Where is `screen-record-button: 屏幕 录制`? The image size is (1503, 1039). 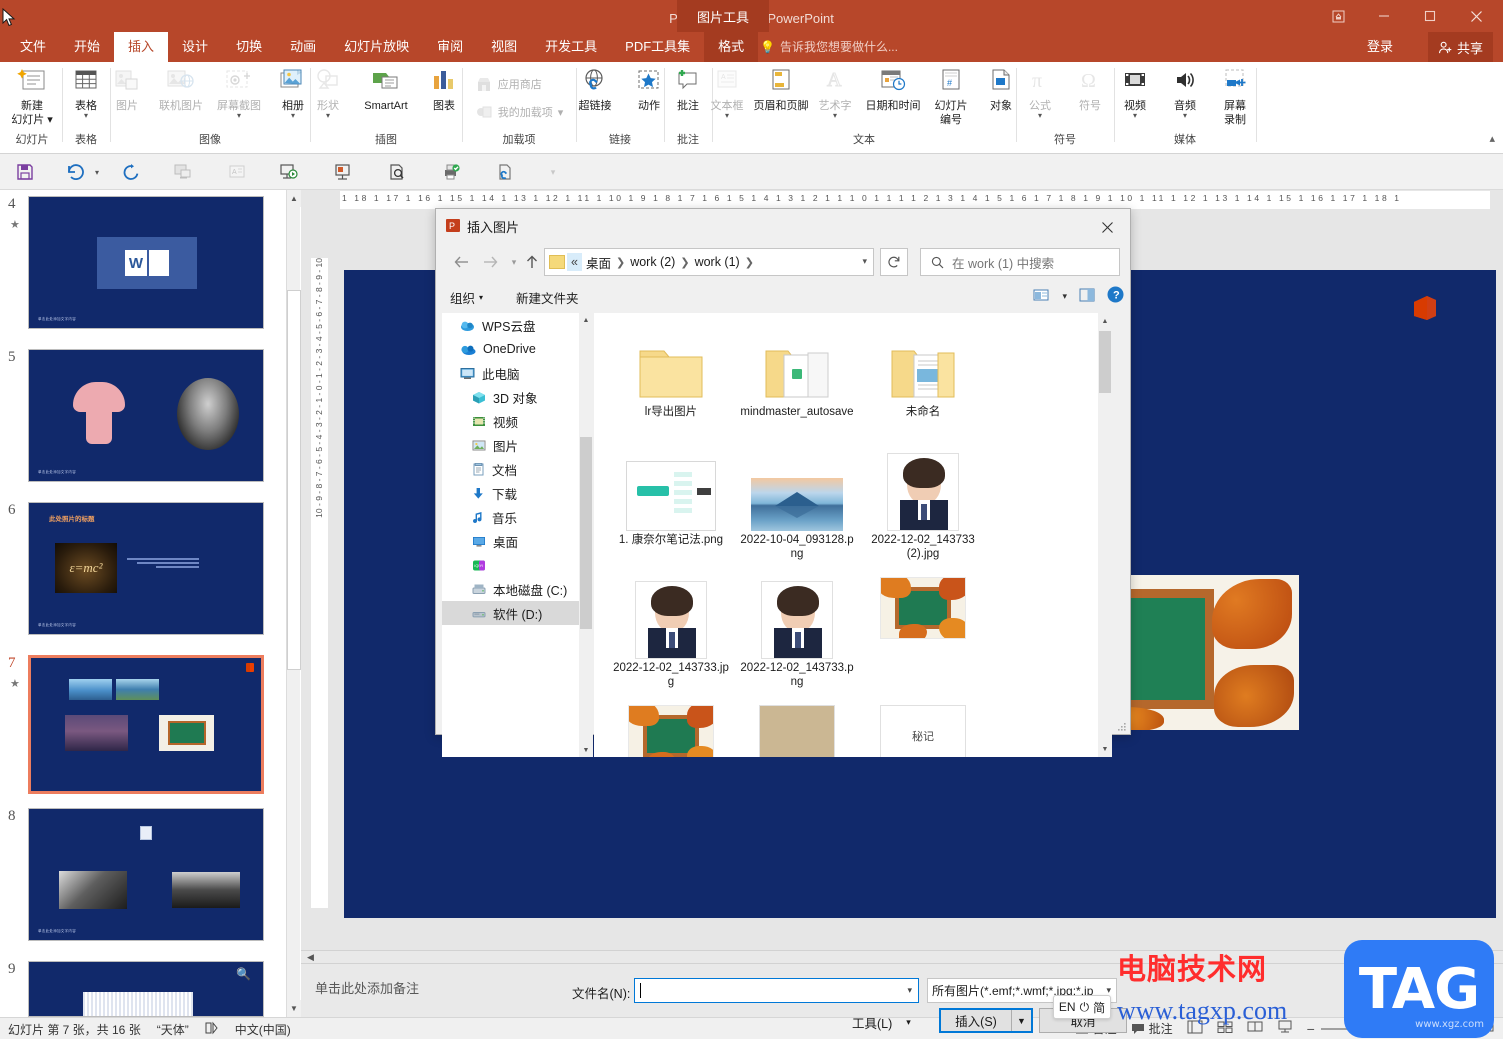
screen-record-button: 屏幕 录制 is located at coordinates (1235, 95).